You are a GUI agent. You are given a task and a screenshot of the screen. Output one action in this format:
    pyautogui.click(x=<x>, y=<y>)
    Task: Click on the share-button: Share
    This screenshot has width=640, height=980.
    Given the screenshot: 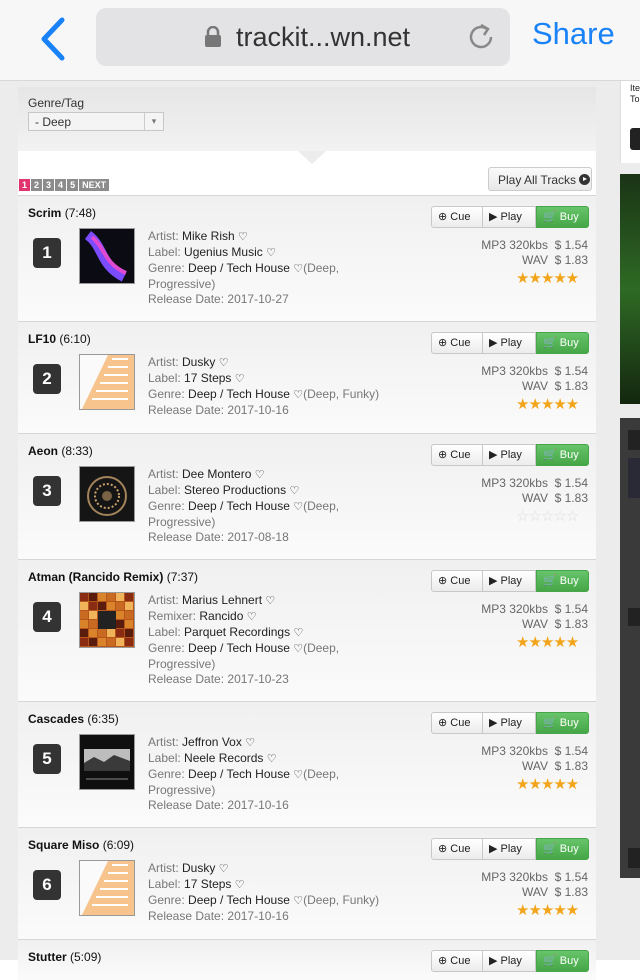 What is the action you would take?
    pyautogui.click(x=573, y=34)
    